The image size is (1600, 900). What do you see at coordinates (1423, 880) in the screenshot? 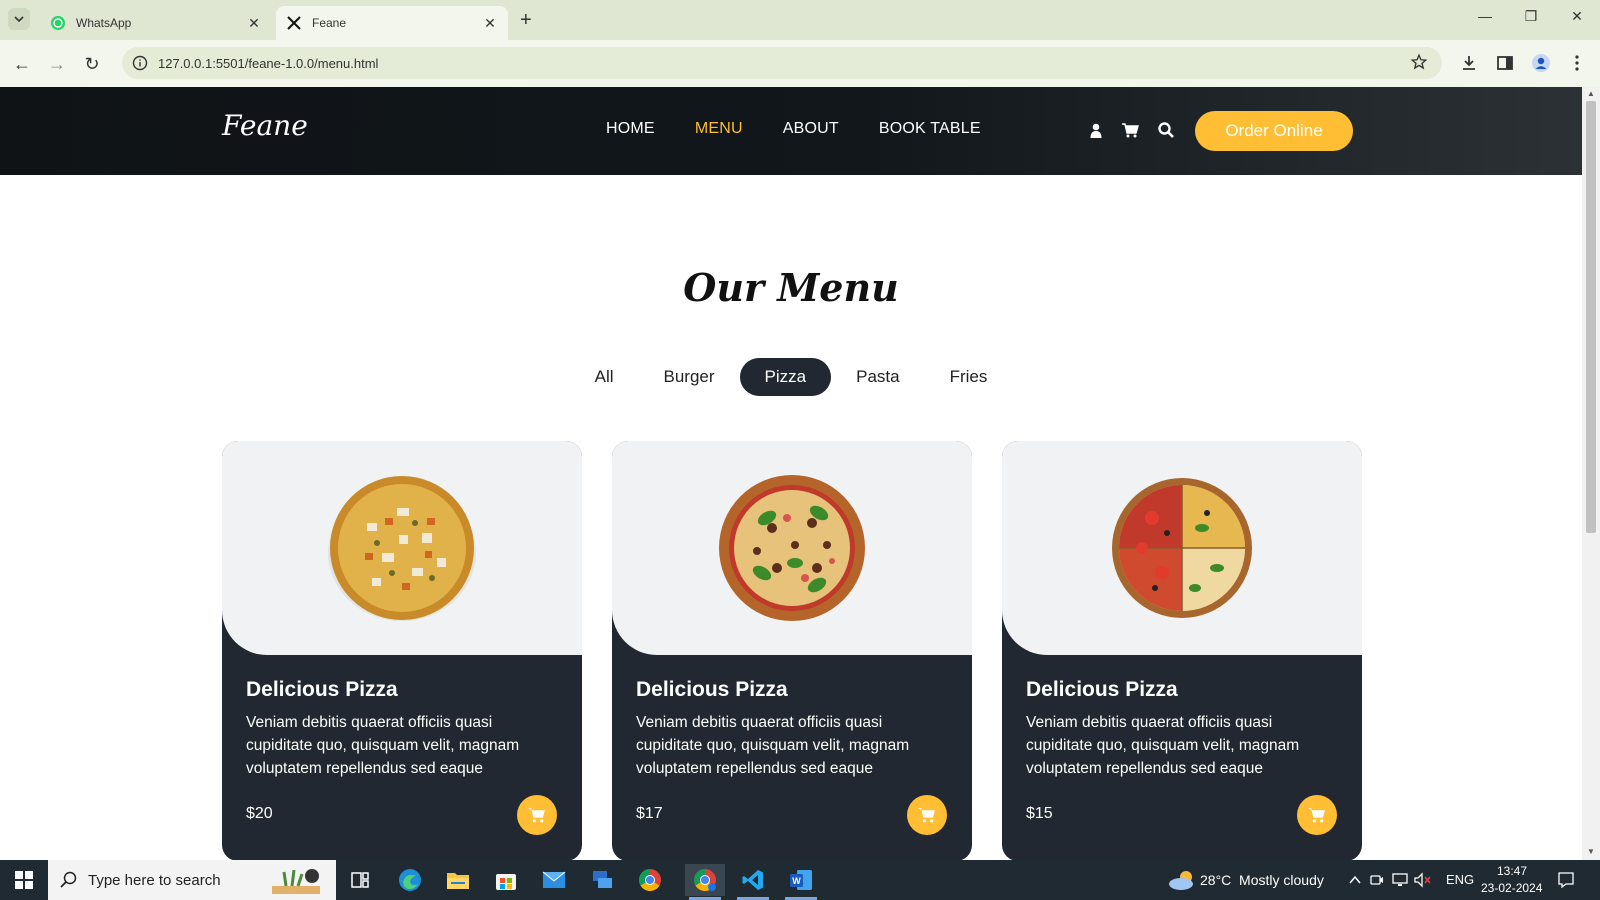
I see `volume-muted-icon` at bounding box center [1423, 880].